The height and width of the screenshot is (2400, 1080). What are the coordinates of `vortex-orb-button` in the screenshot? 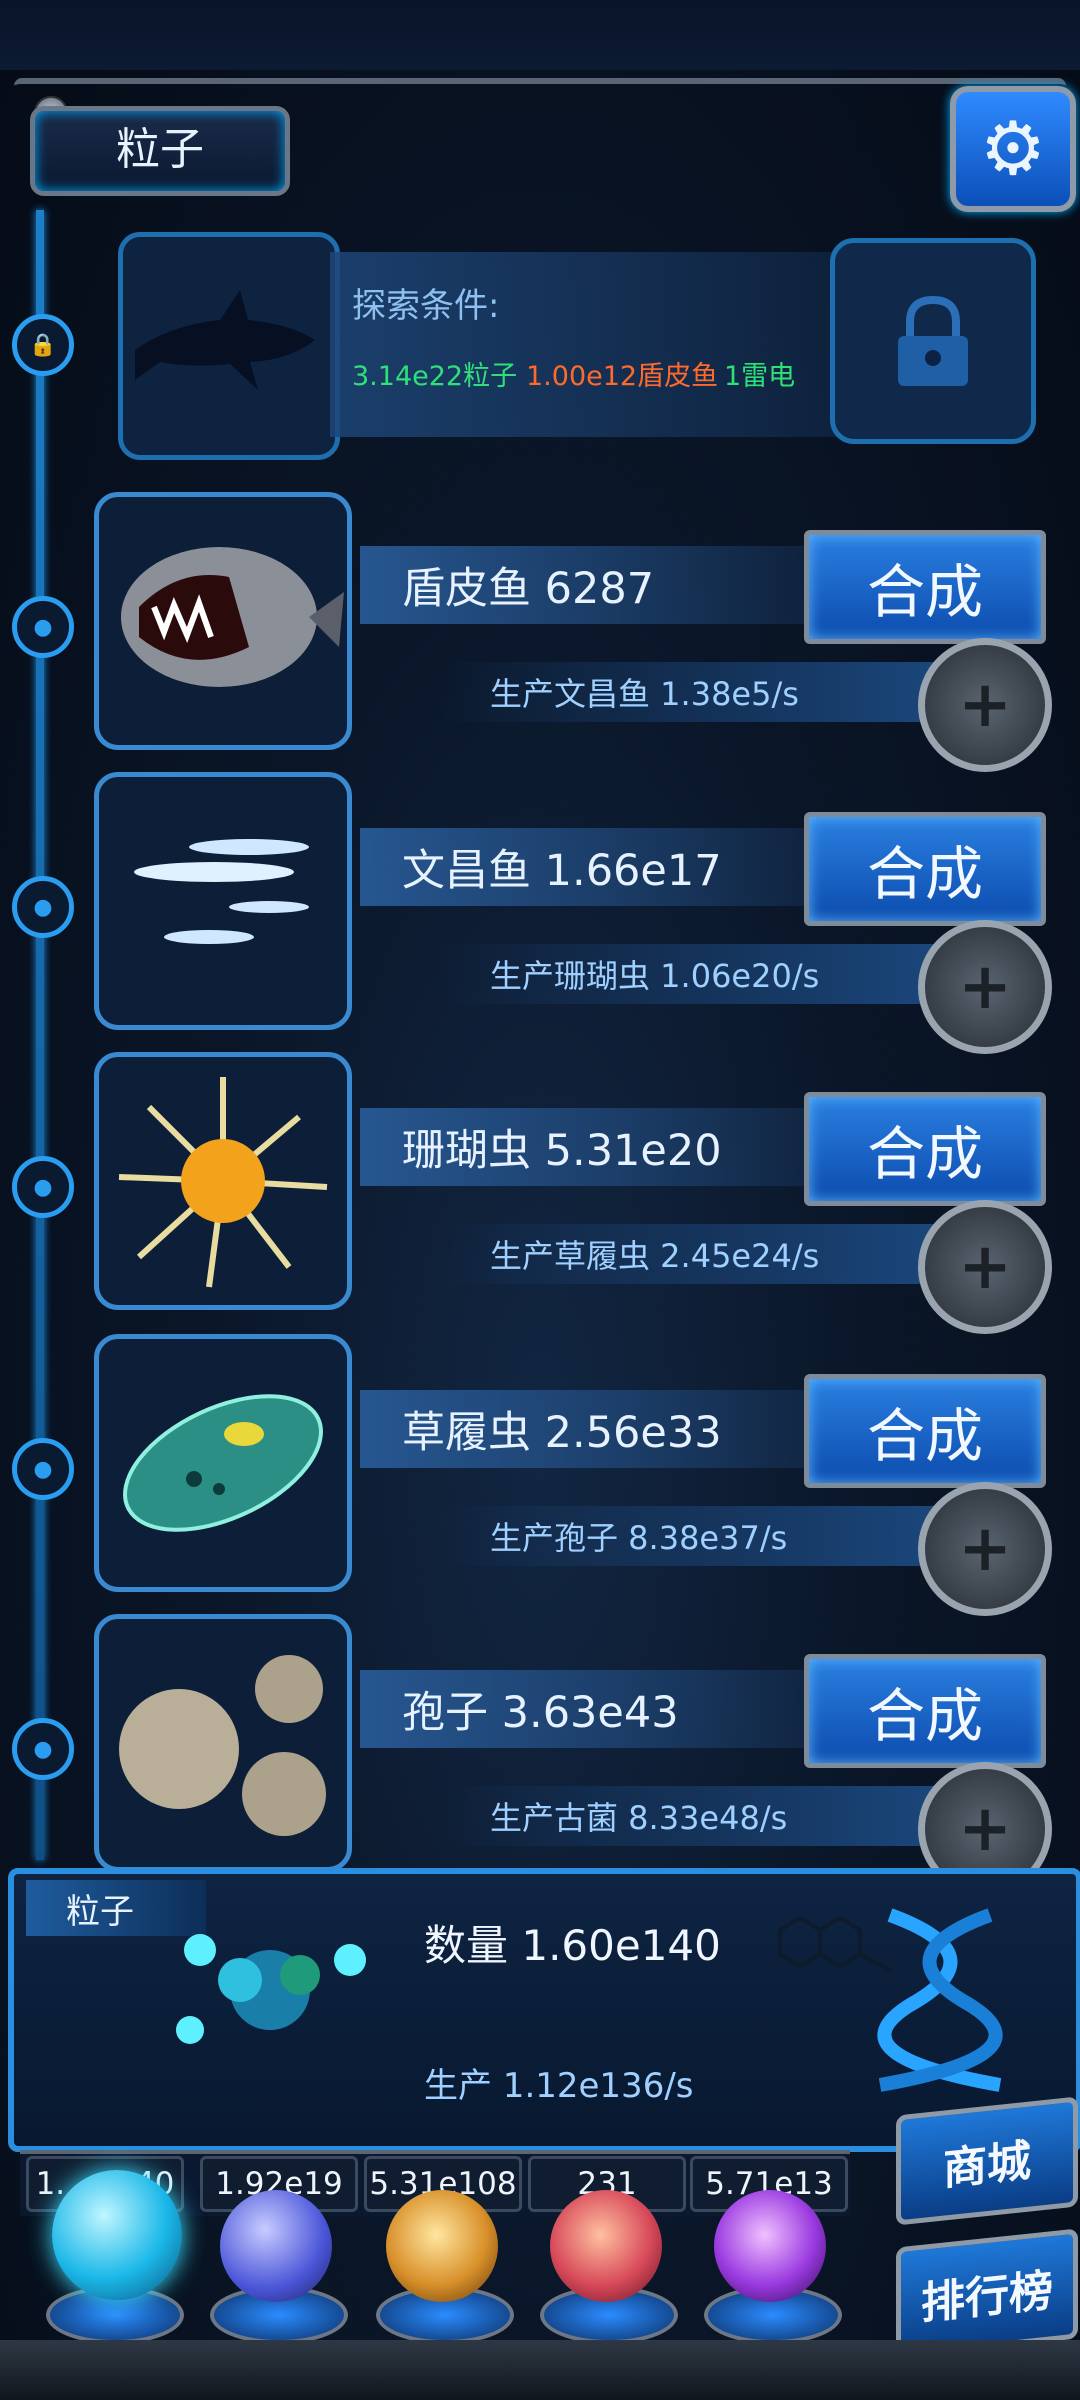 It's located at (770, 2246).